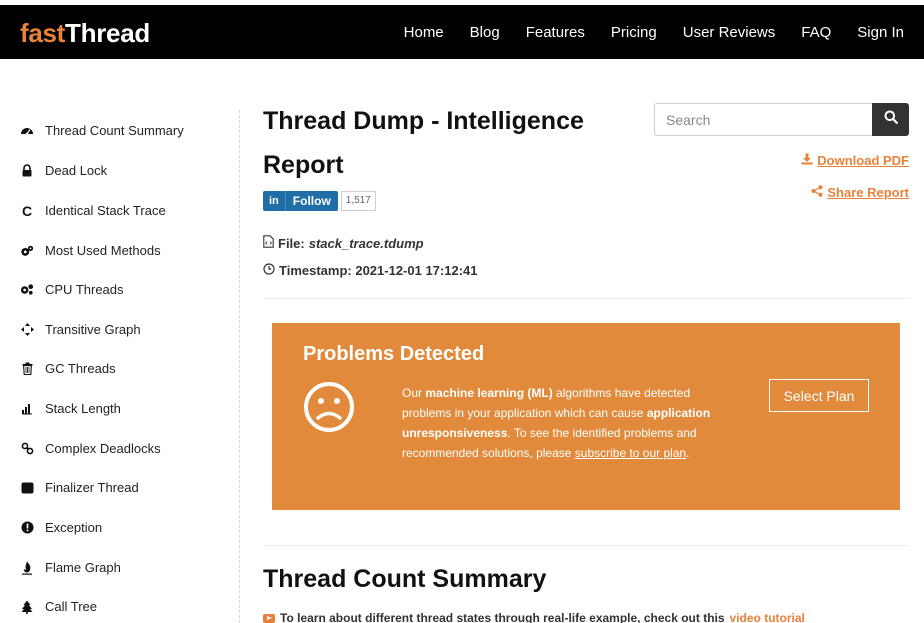  I want to click on search-button, so click(890, 119).